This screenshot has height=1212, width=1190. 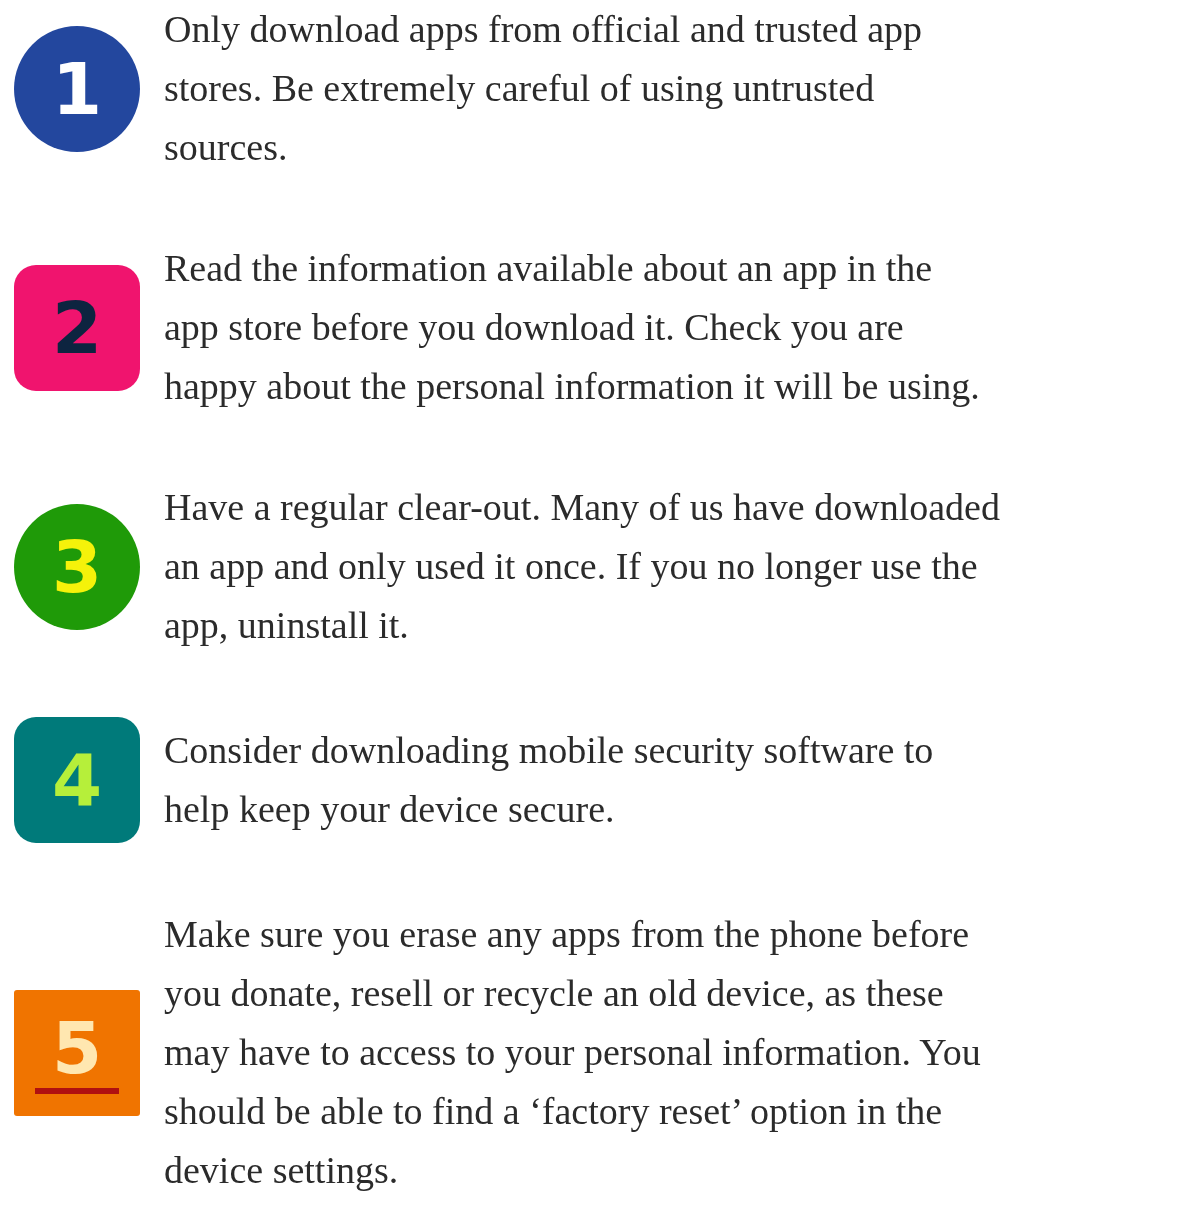 What do you see at coordinates (582, 566) in the screenshot?
I see `tip-text: Have a regular clear-out. Many of us have downloaded an app and only used it once. If you no longer use the app, uninstall it.` at bounding box center [582, 566].